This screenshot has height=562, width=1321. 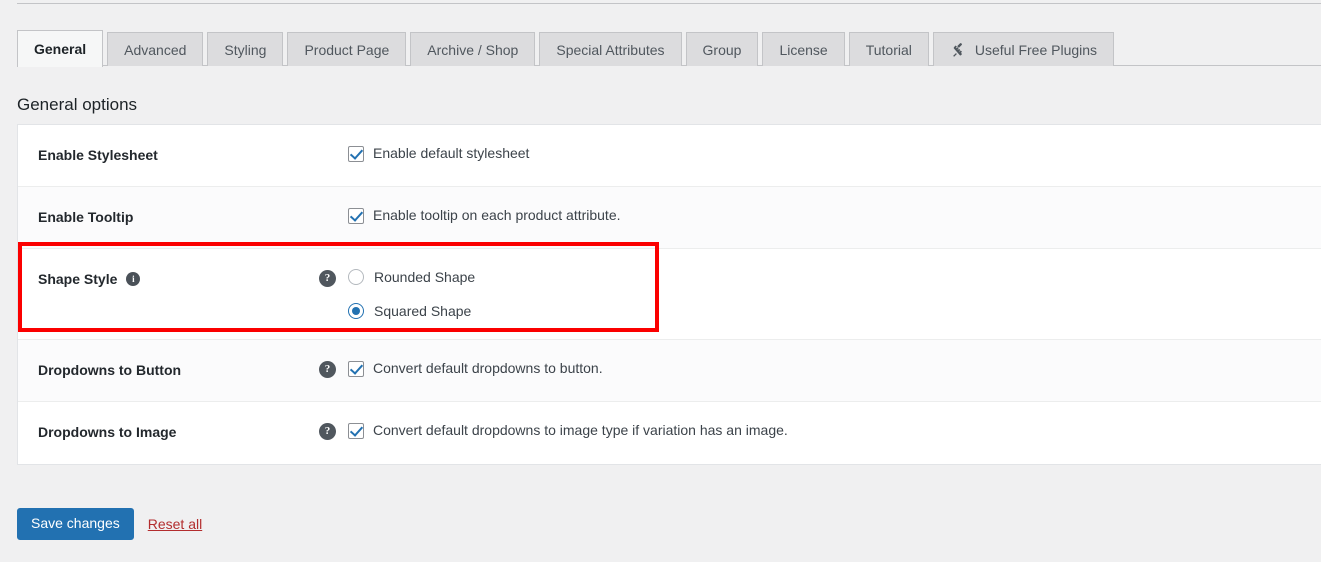 I want to click on setting-label-cell: Dropdowns to Image, so click(x=168, y=431).